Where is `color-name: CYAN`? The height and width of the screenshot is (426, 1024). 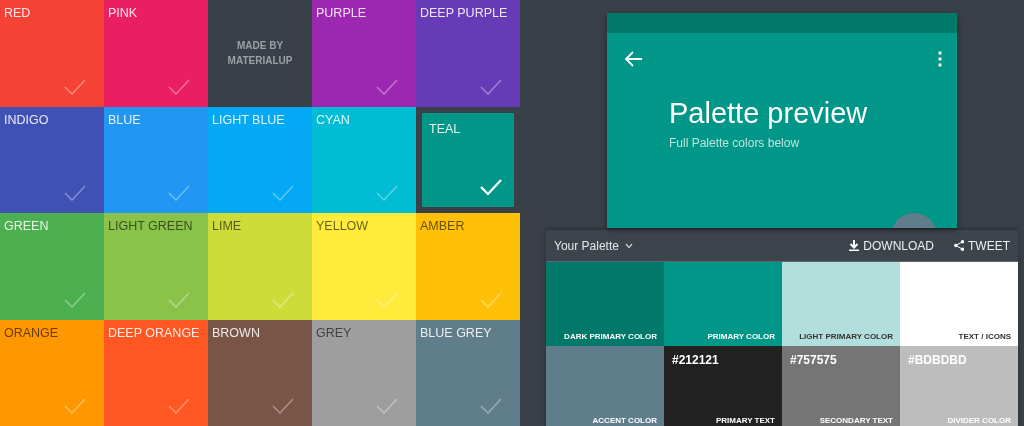 color-name: CYAN is located at coordinates (333, 119).